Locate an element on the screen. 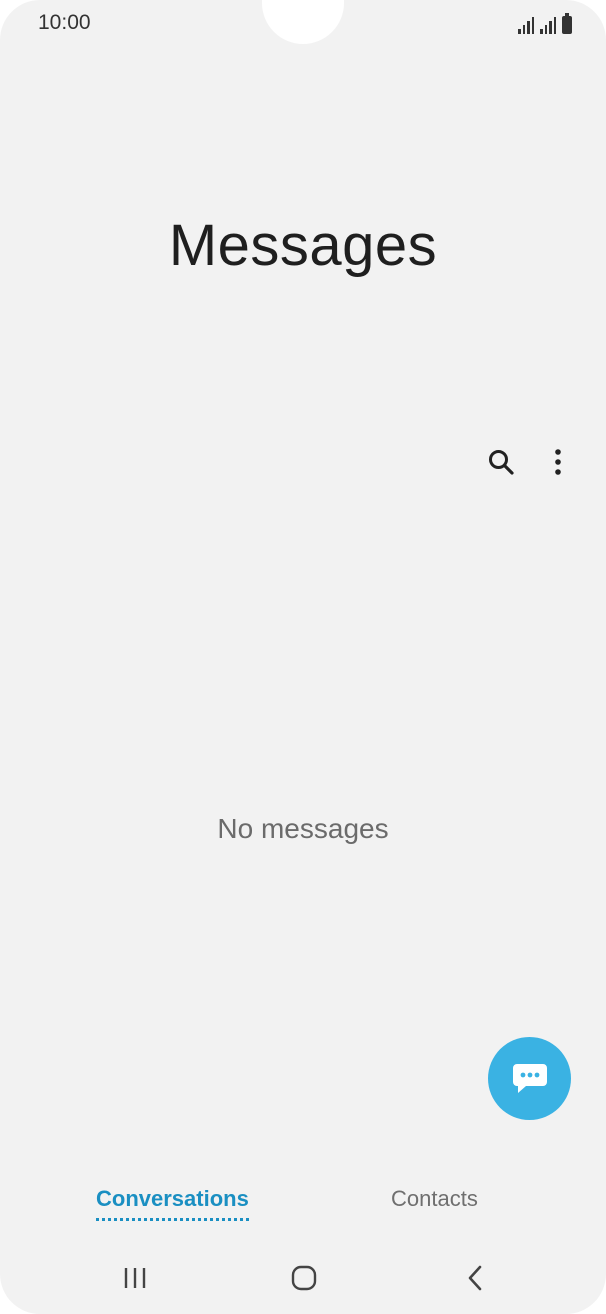 Image resolution: width=606 pixels, height=1314 pixels. recents-icon is located at coordinates (135, 1278).